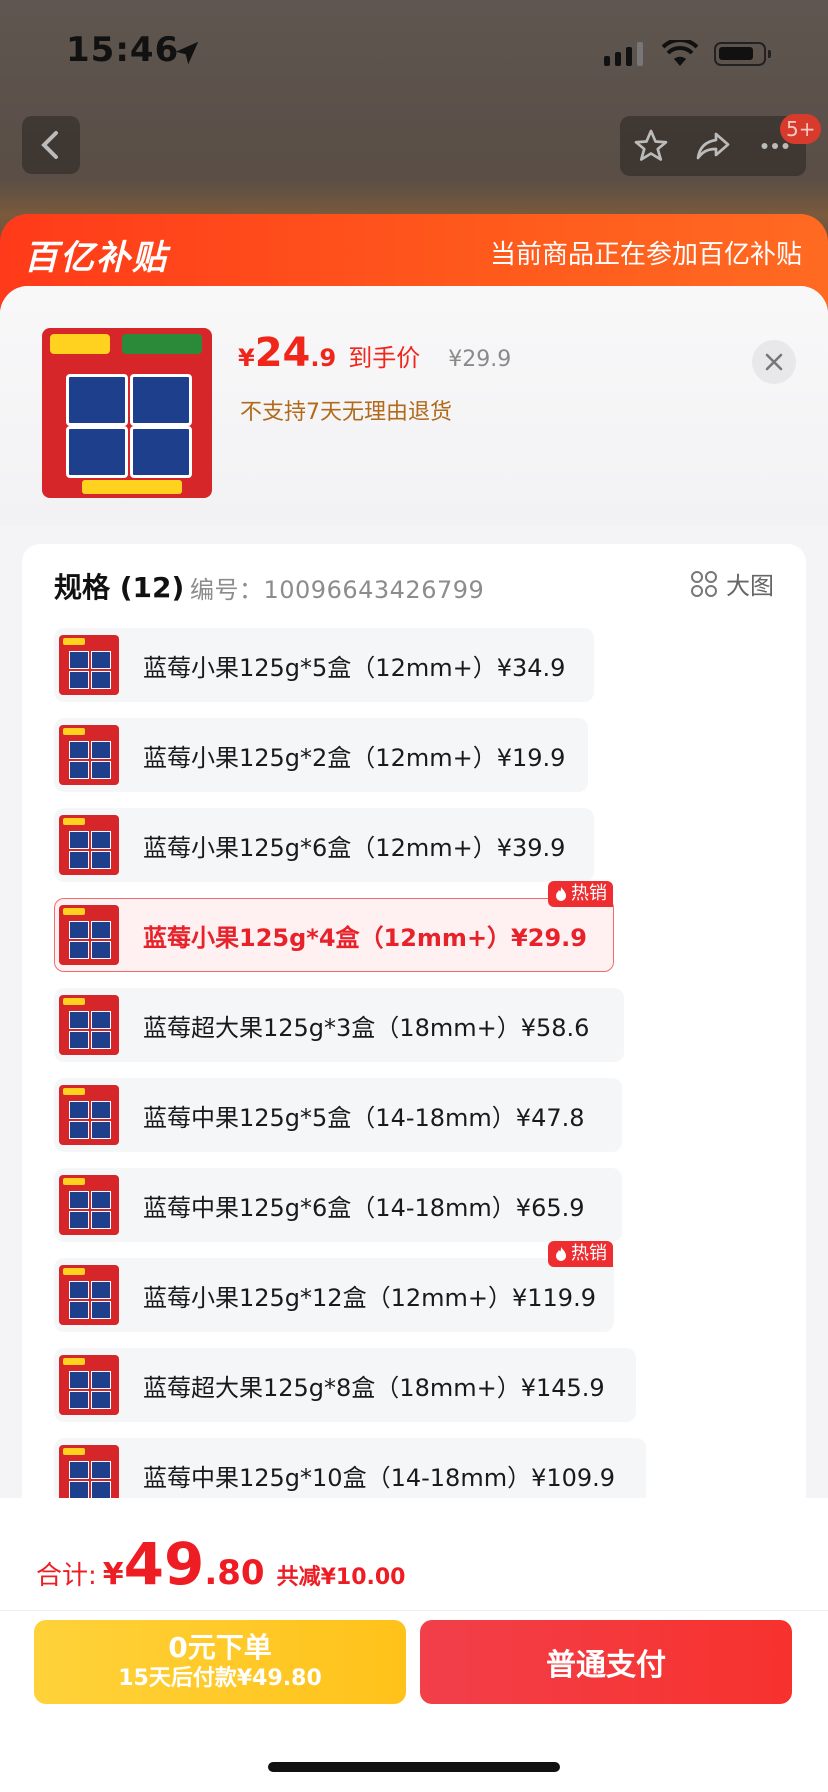 This screenshot has height=1792, width=828. I want to click on spec-option-label: 蓝莓超大果125g*3盒（18mm+）¥58.6, so click(366, 1027).